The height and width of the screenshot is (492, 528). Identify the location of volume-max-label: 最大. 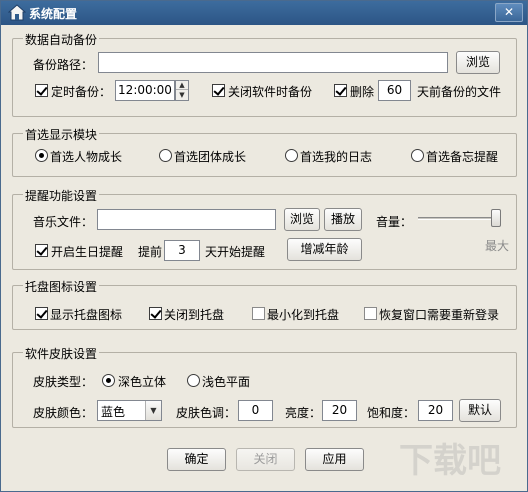
(497, 246).